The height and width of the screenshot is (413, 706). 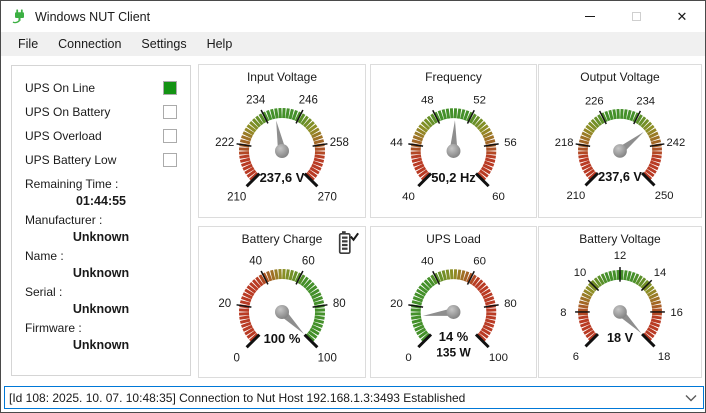 What do you see at coordinates (101, 264) in the screenshot?
I see `field-name: Name : Unknown` at bounding box center [101, 264].